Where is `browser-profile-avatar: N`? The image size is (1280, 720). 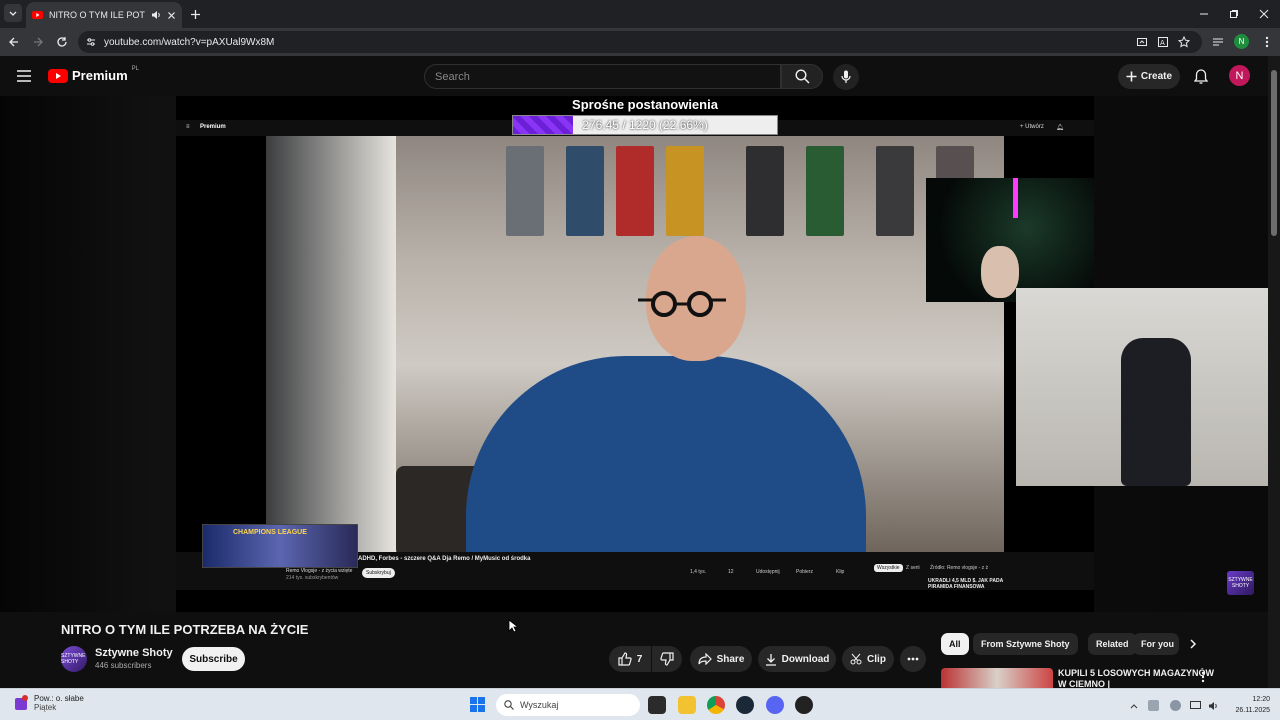
browser-profile-avatar: N is located at coordinates (1241, 41).